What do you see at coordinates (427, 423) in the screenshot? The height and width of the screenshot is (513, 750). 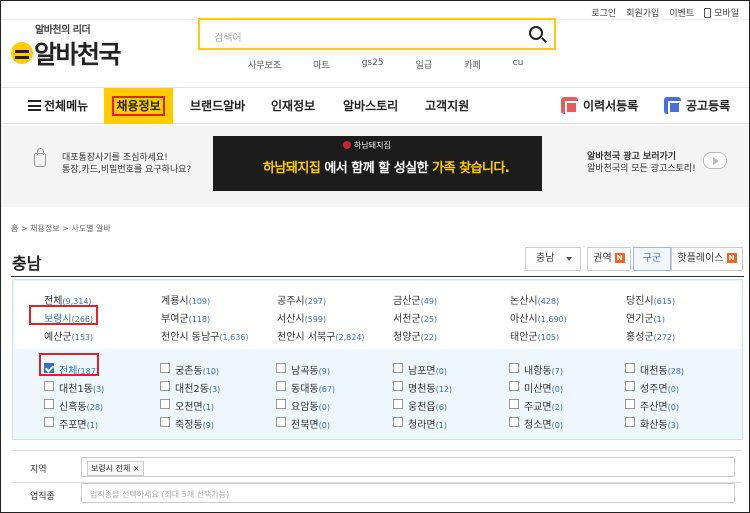 I see `dong-item: 청라면(1)` at bounding box center [427, 423].